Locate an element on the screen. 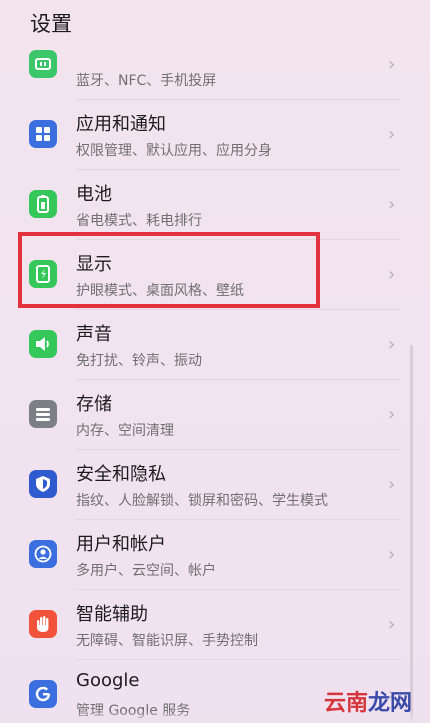 This screenshot has width=430, height=723. shield-icon is located at coordinates (43, 484).